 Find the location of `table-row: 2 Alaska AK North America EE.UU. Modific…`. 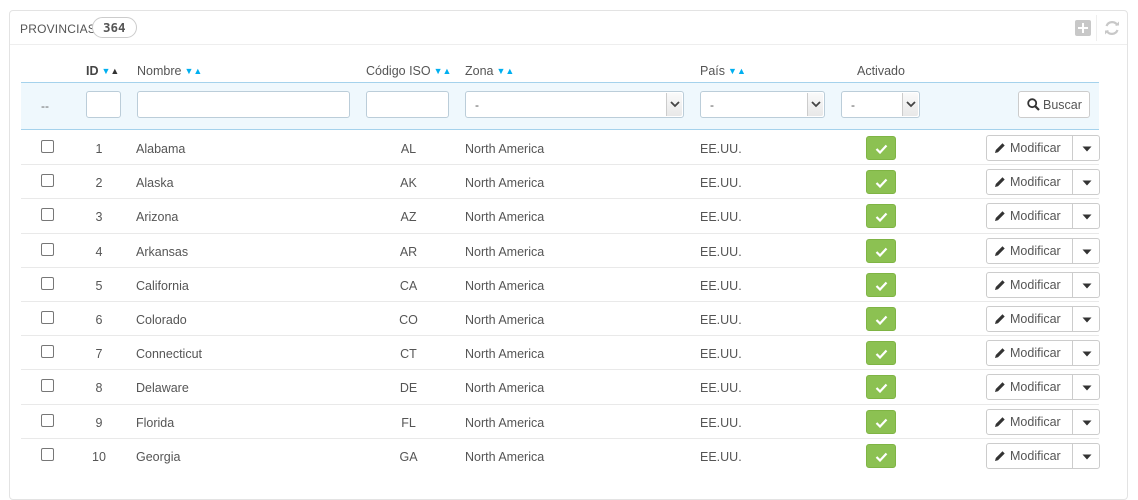

table-row: 2 Alaska AK North America EE.UU. Modific… is located at coordinates (560, 182).